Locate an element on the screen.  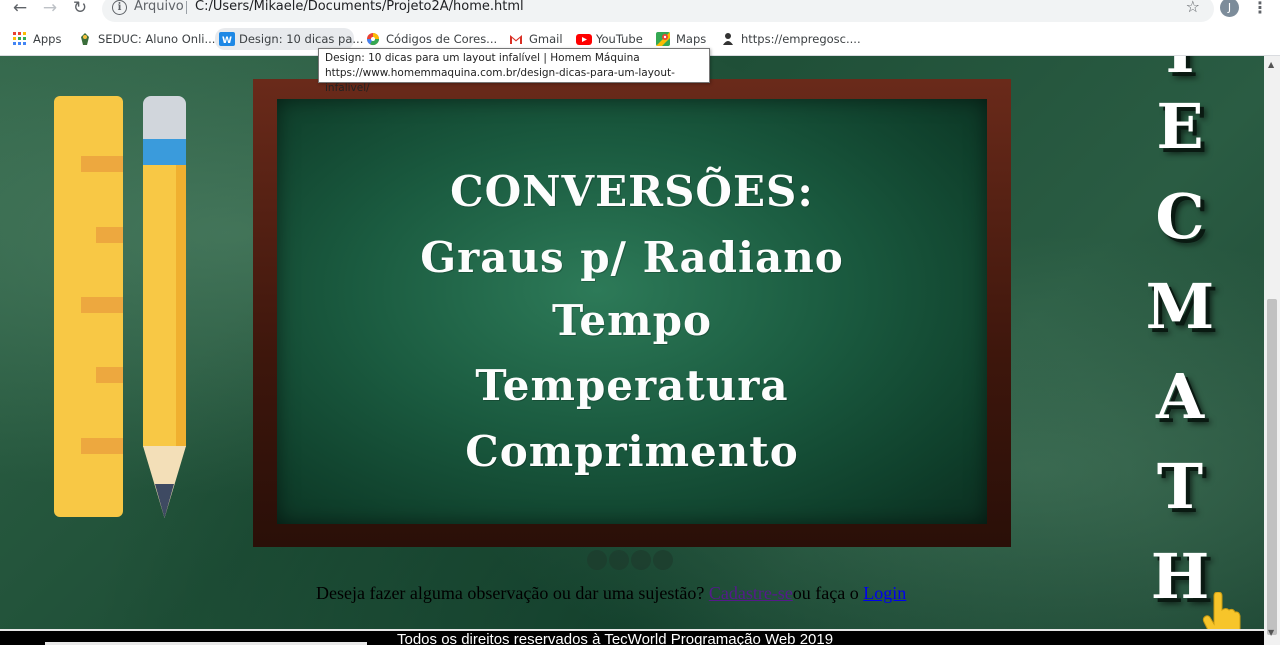
login-link: Login is located at coordinates (884, 593).